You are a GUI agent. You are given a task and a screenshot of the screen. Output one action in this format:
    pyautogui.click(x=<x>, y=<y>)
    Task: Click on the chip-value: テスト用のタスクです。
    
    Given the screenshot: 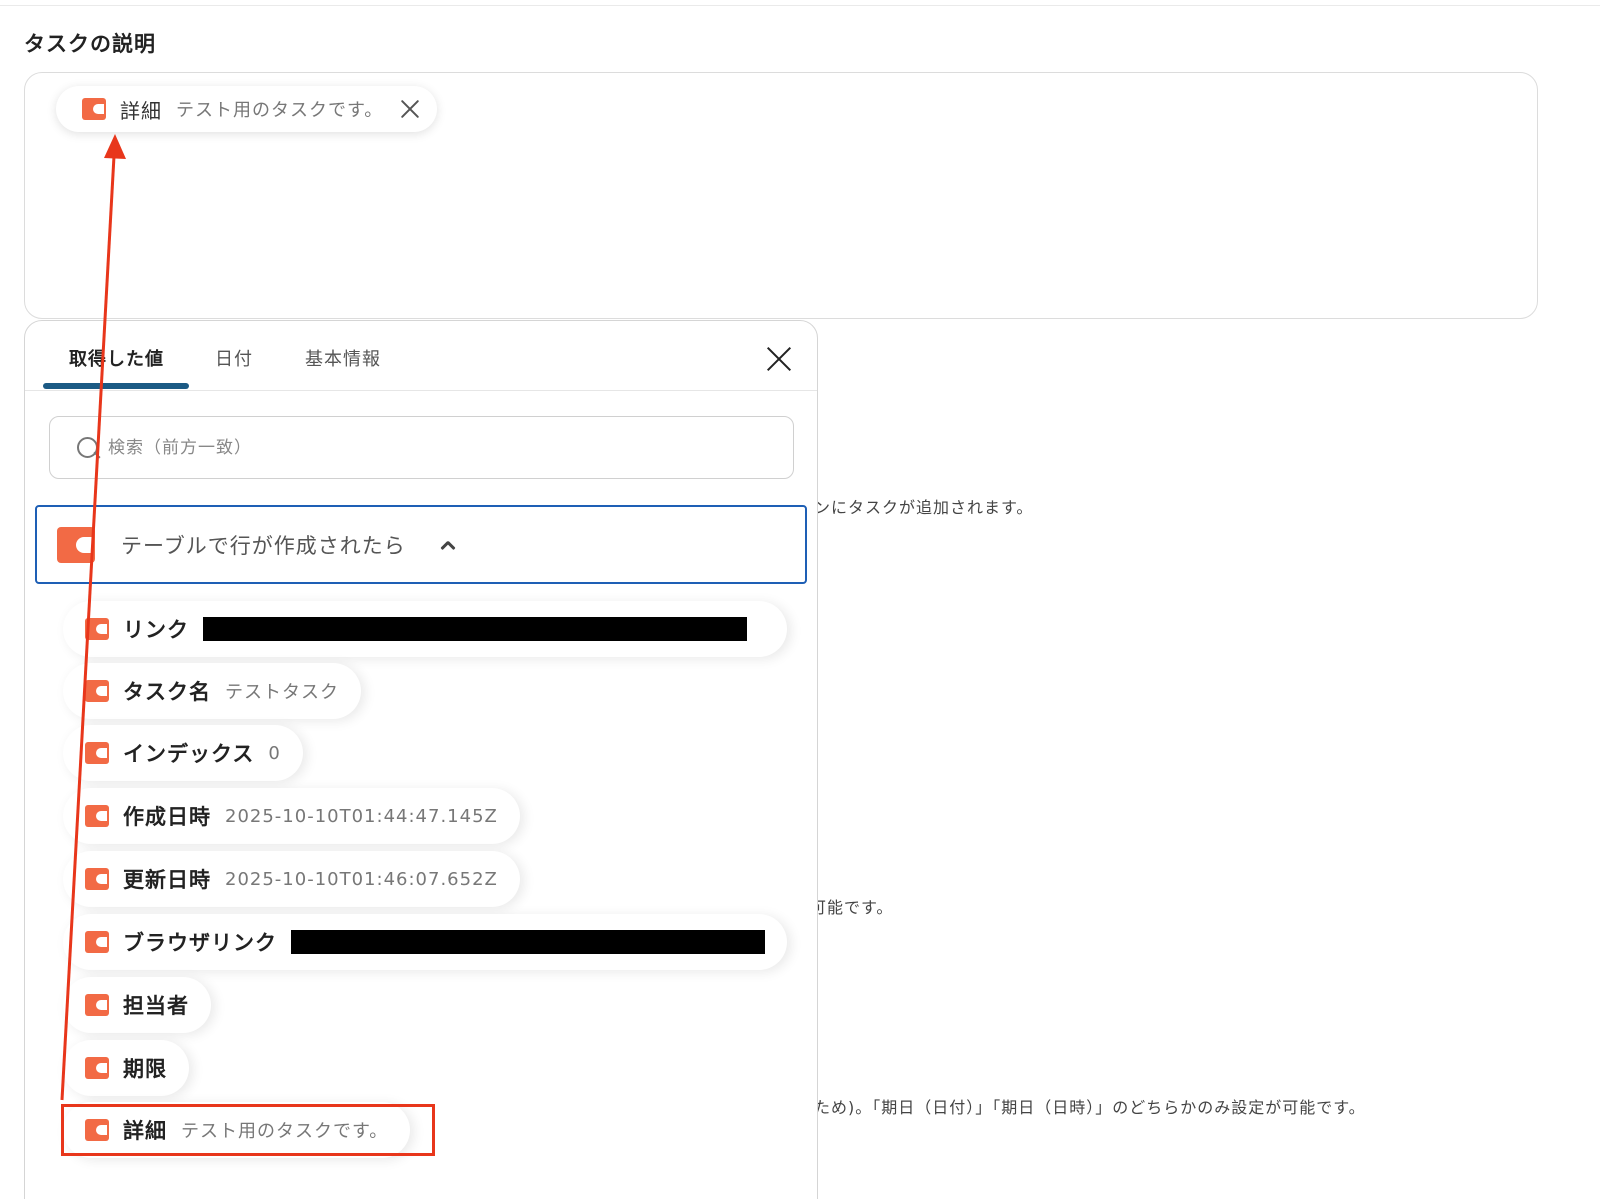 What is the action you would take?
    pyautogui.click(x=280, y=110)
    